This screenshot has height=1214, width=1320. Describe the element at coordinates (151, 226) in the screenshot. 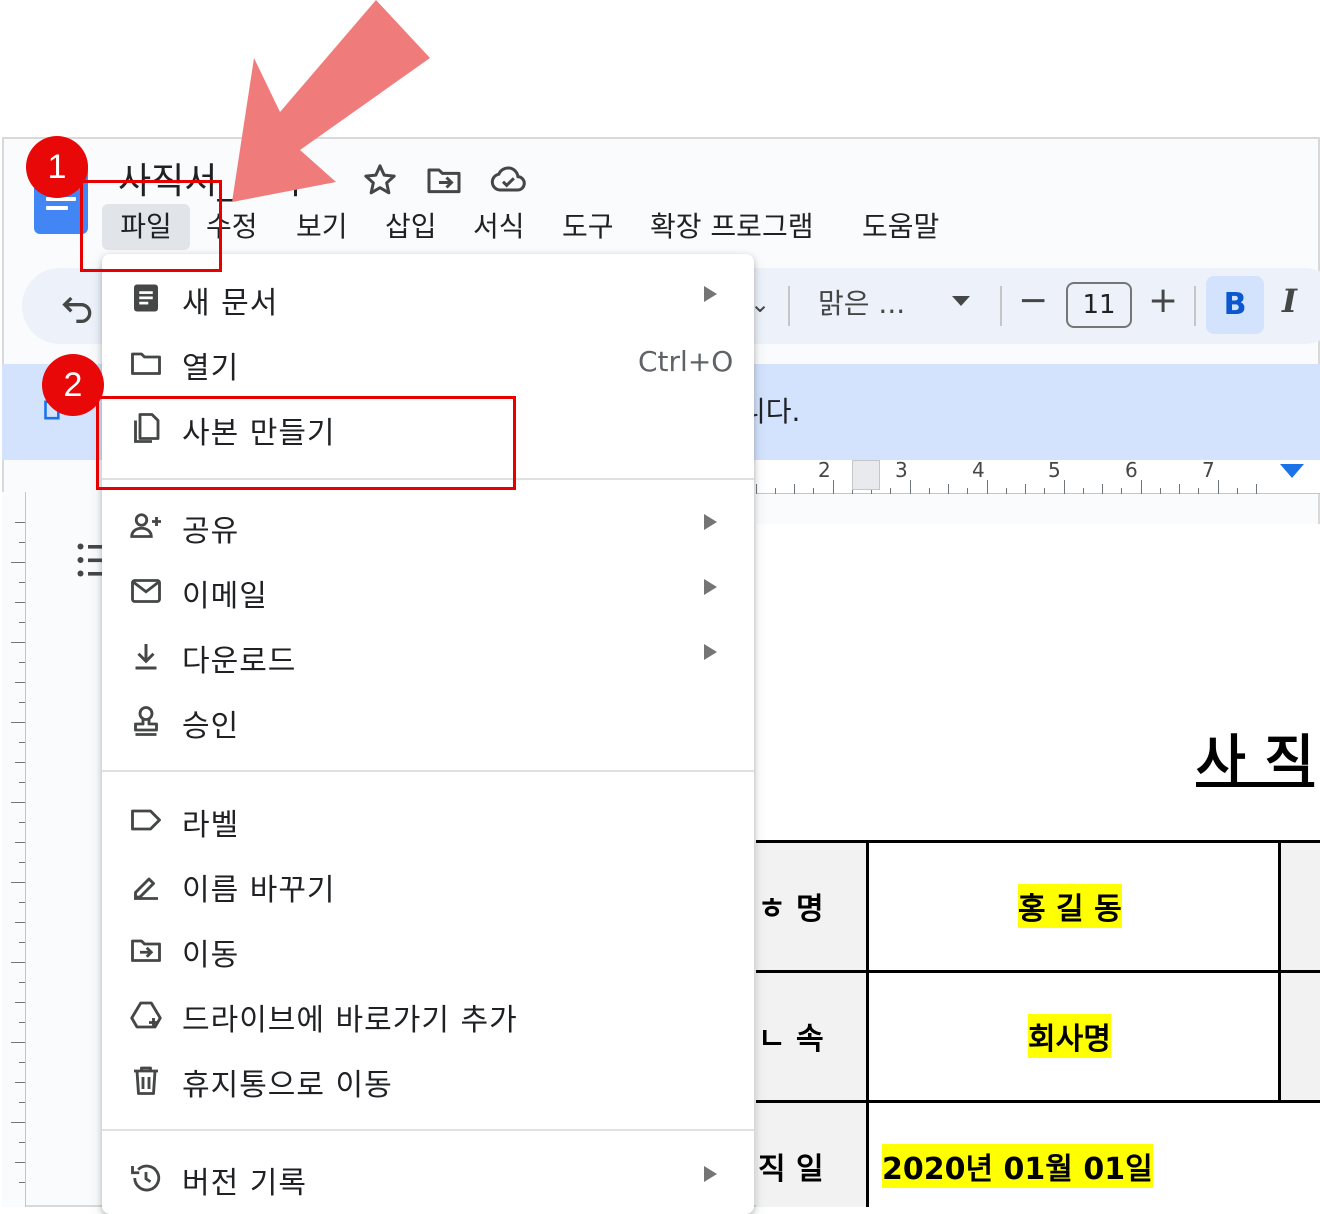

I see `highlight-box-file-menu` at that location.